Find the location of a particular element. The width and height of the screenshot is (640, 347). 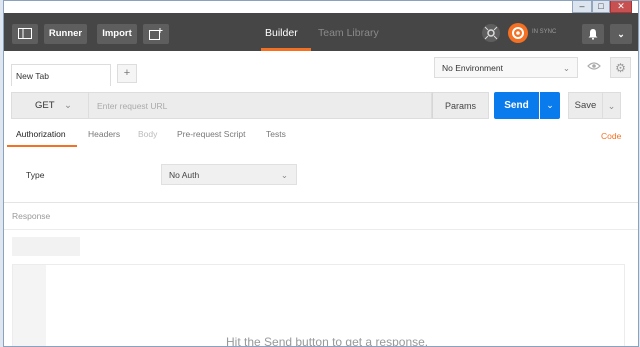

auth-type-value: No Auth is located at coordinates (184, 175).